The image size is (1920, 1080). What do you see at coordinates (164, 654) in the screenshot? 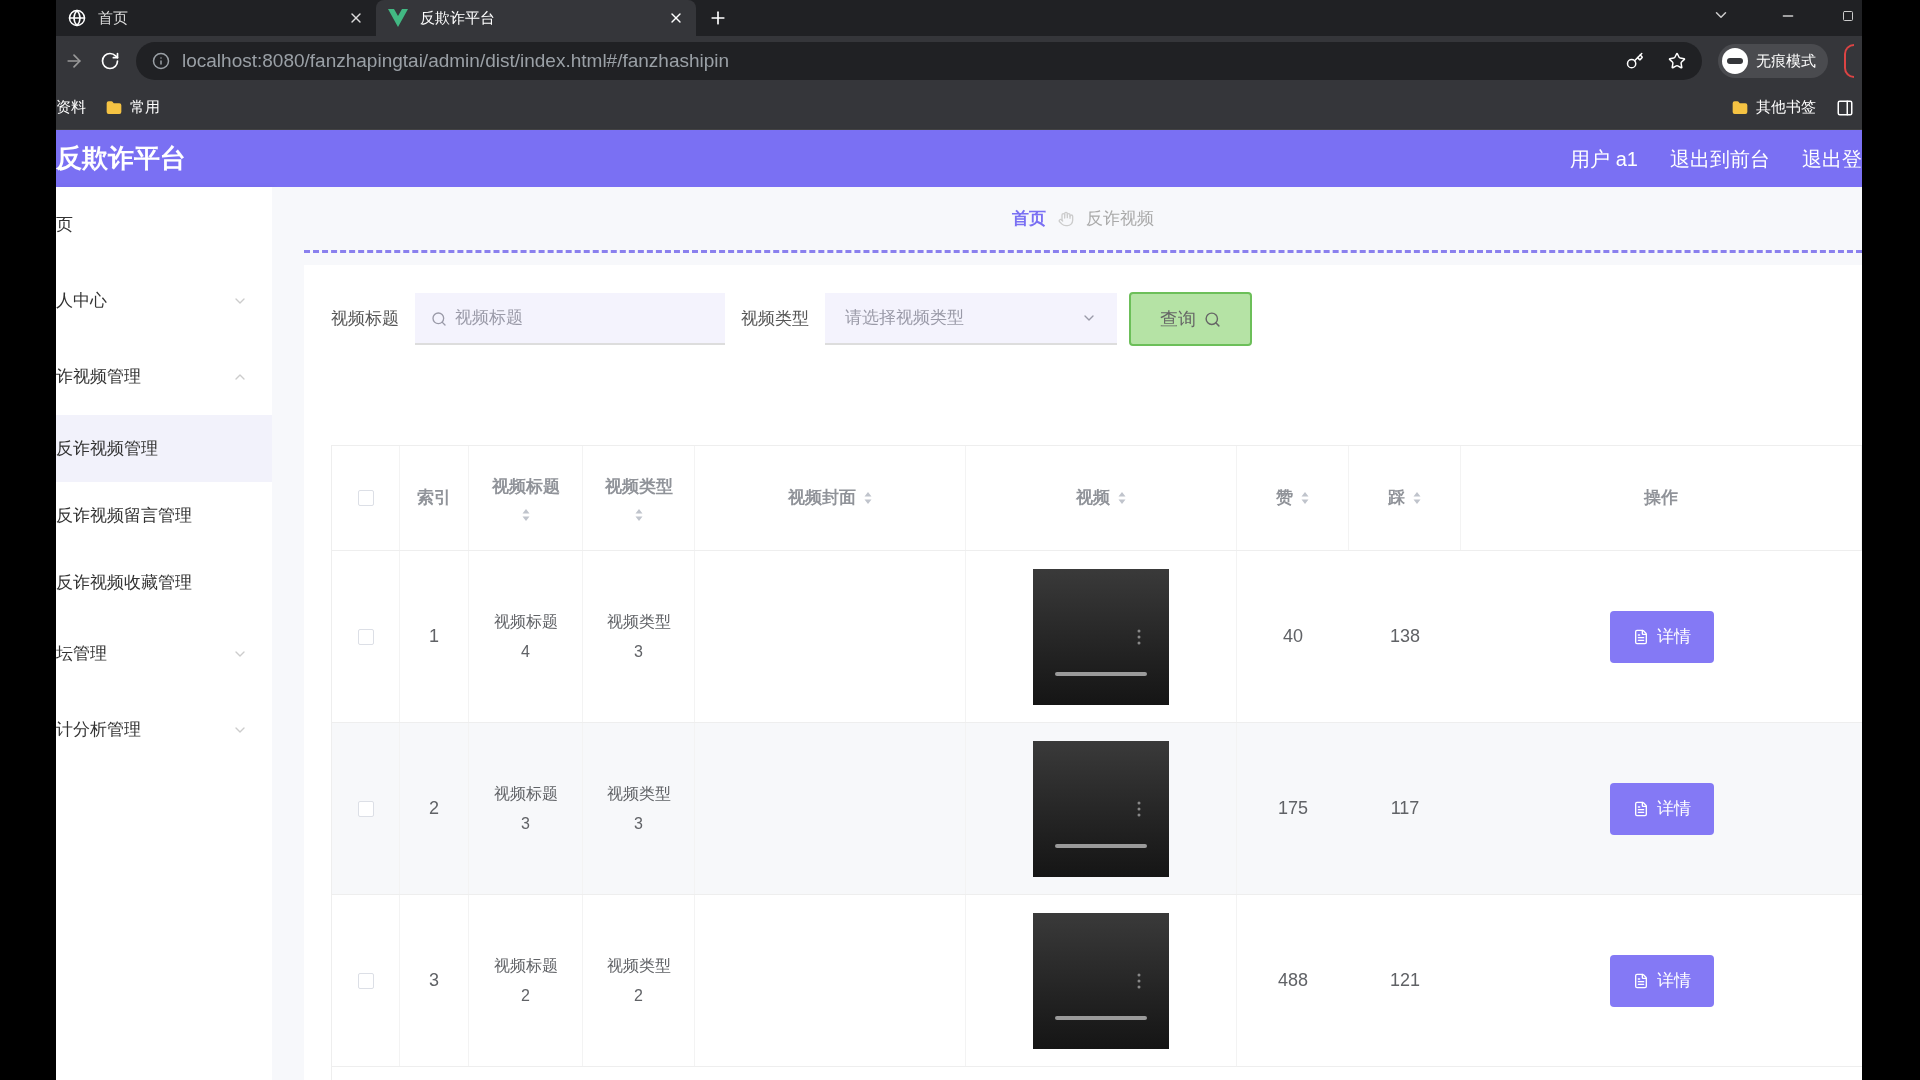
I see `sidebar-item: 坛管理` at bounding box center [164, 654].